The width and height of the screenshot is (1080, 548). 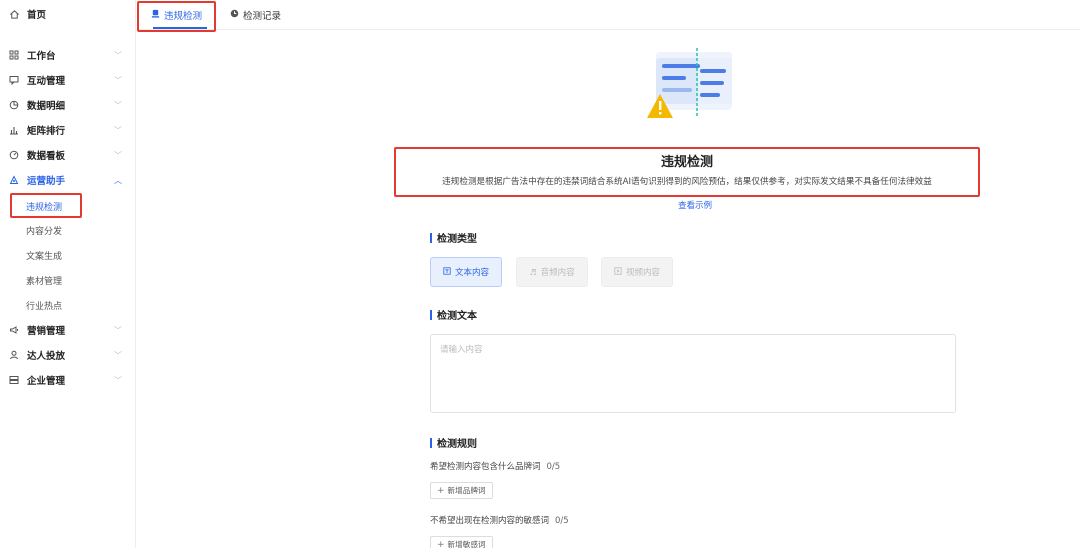 I want to click on music-icon: ♬, so click(x=533, y=272).